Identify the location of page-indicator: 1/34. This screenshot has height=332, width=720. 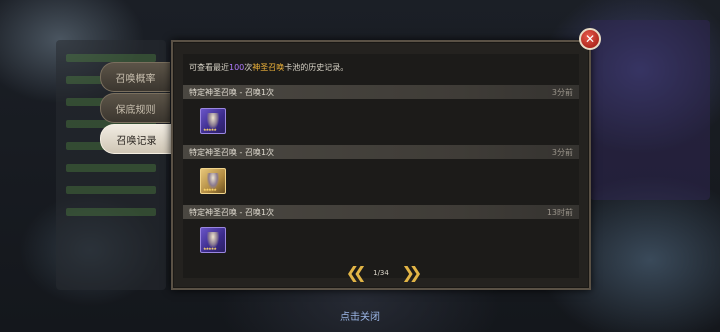
(381, 273).